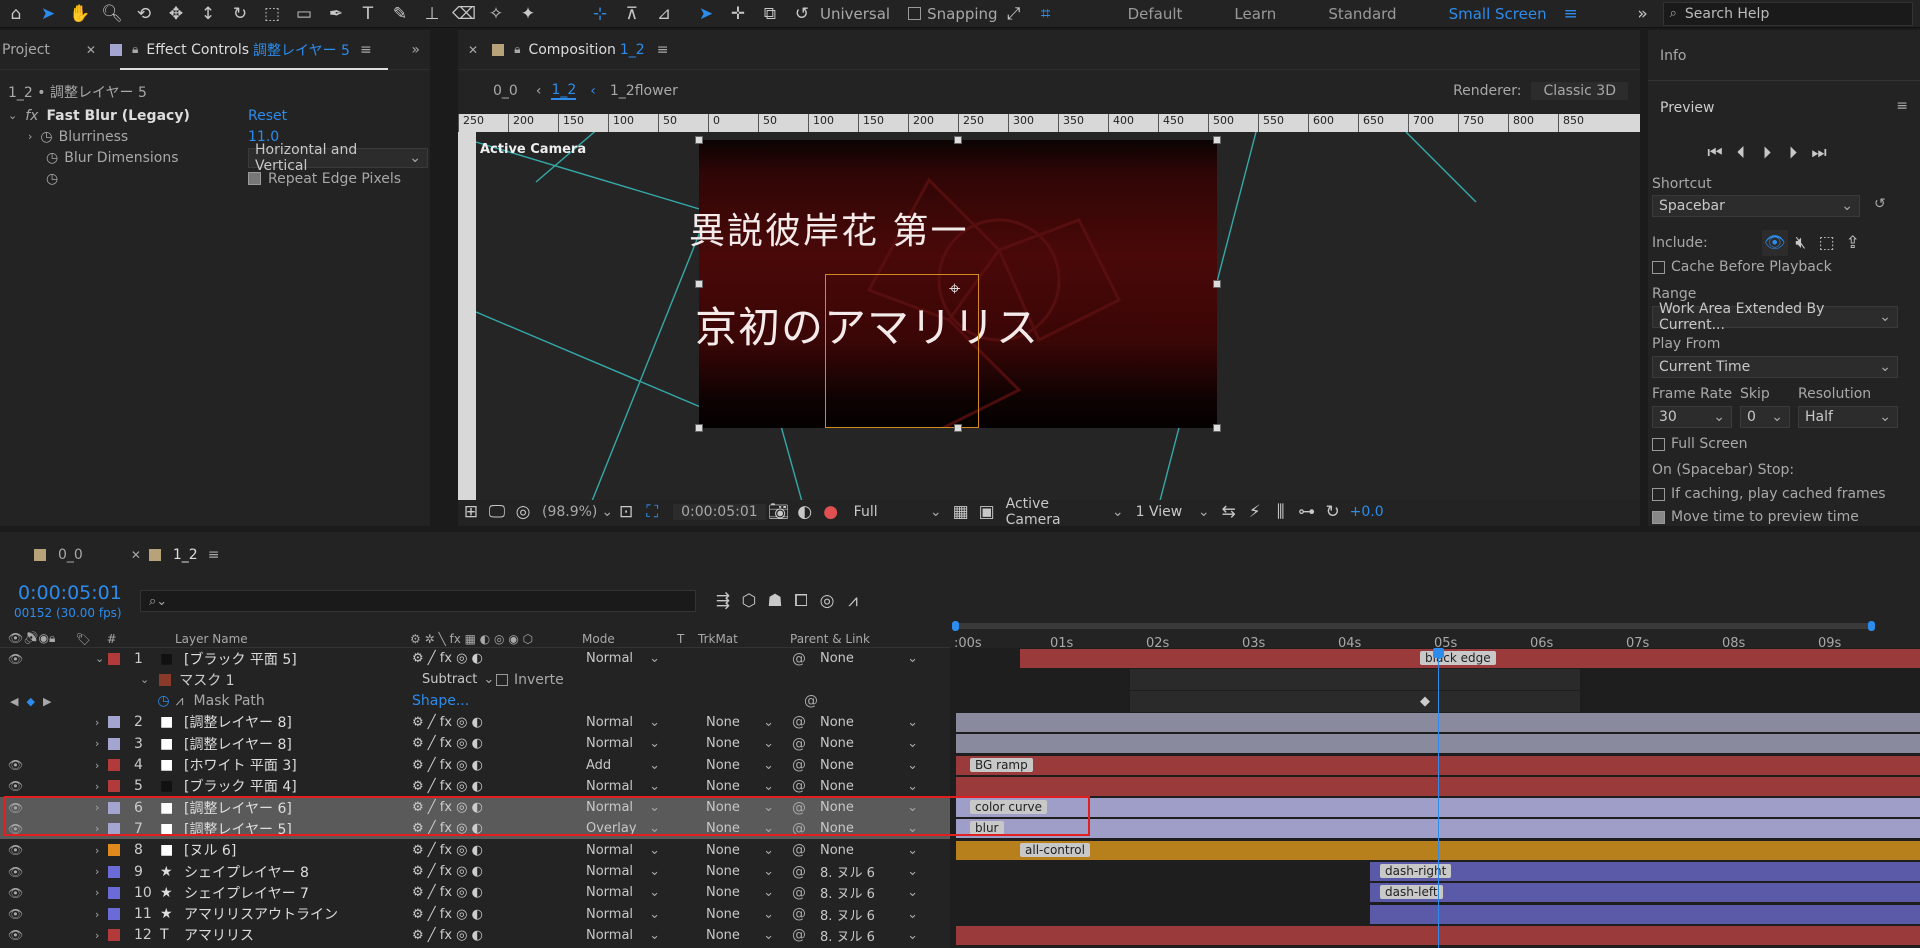 The width and height of the screenshot is (1920, 948). Describe the element at coordinates (607, 512) in the screenshot. I see `chevron-down-icon: ⌄` at that location.